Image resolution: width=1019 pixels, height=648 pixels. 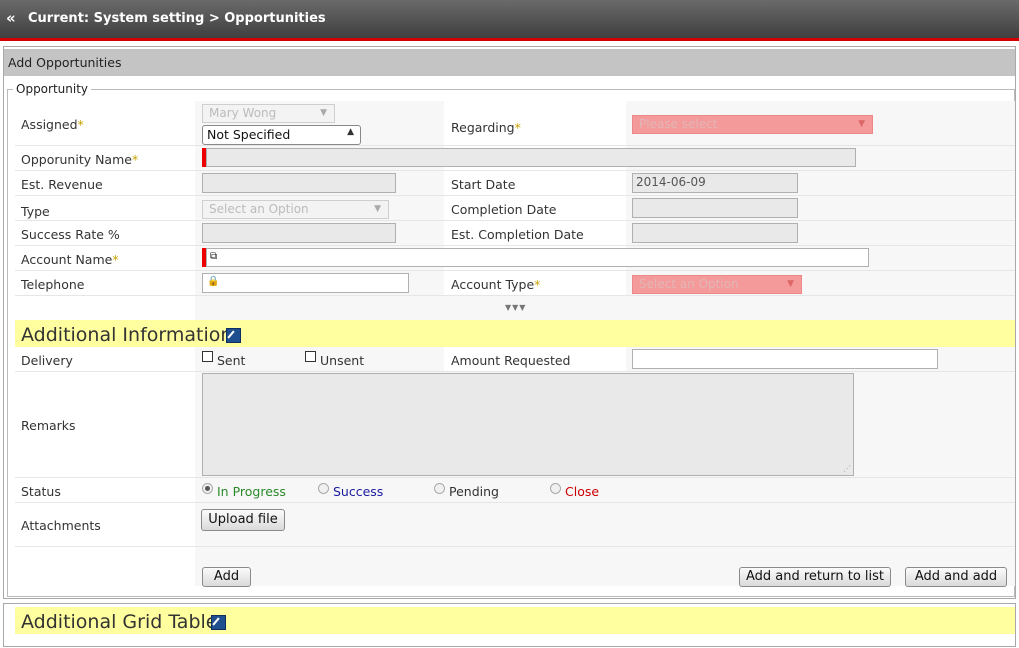 What do you see at coordinates (207, 488) in the screenshot?
I see `status-in-progress-radio` at bounding box center [207, 488].